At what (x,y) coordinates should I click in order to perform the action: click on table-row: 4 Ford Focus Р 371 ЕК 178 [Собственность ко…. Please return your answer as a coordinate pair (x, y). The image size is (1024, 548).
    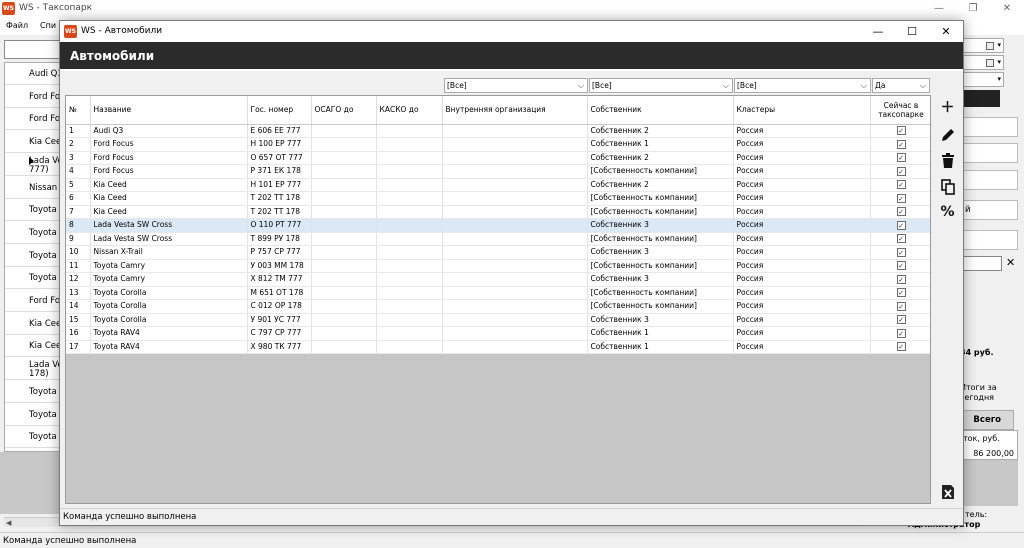
    Looking at the image, I should click on (498, 171).